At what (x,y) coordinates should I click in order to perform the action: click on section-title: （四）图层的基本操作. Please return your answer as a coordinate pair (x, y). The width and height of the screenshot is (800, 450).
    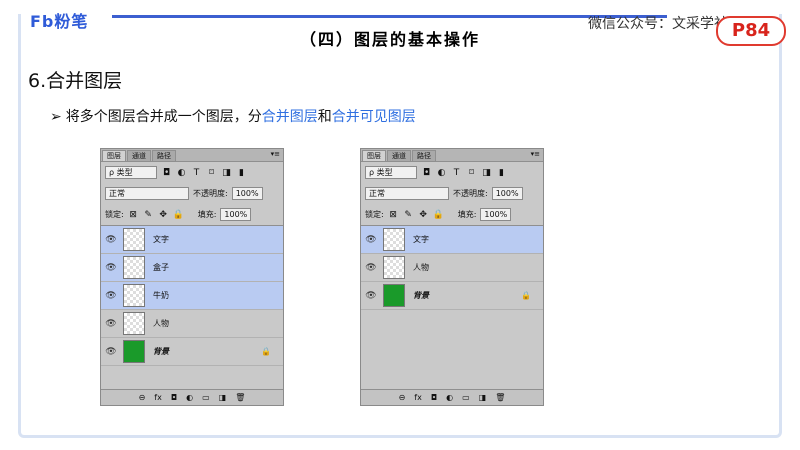
    Looking at the image, I should click on (390, 39).